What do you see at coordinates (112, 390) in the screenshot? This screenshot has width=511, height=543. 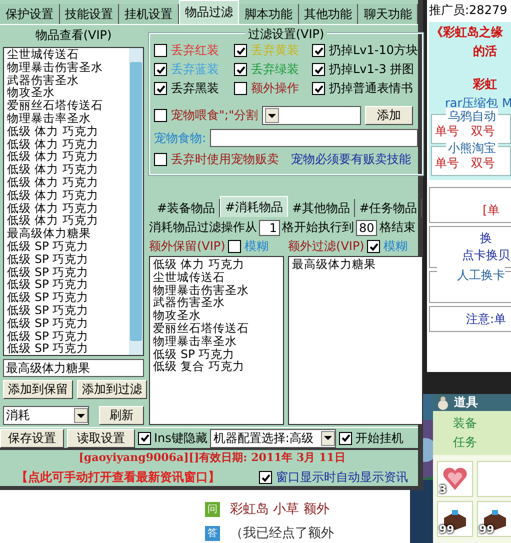 I see `add-button: 添加到过滤` at bounding box center [112, 390].